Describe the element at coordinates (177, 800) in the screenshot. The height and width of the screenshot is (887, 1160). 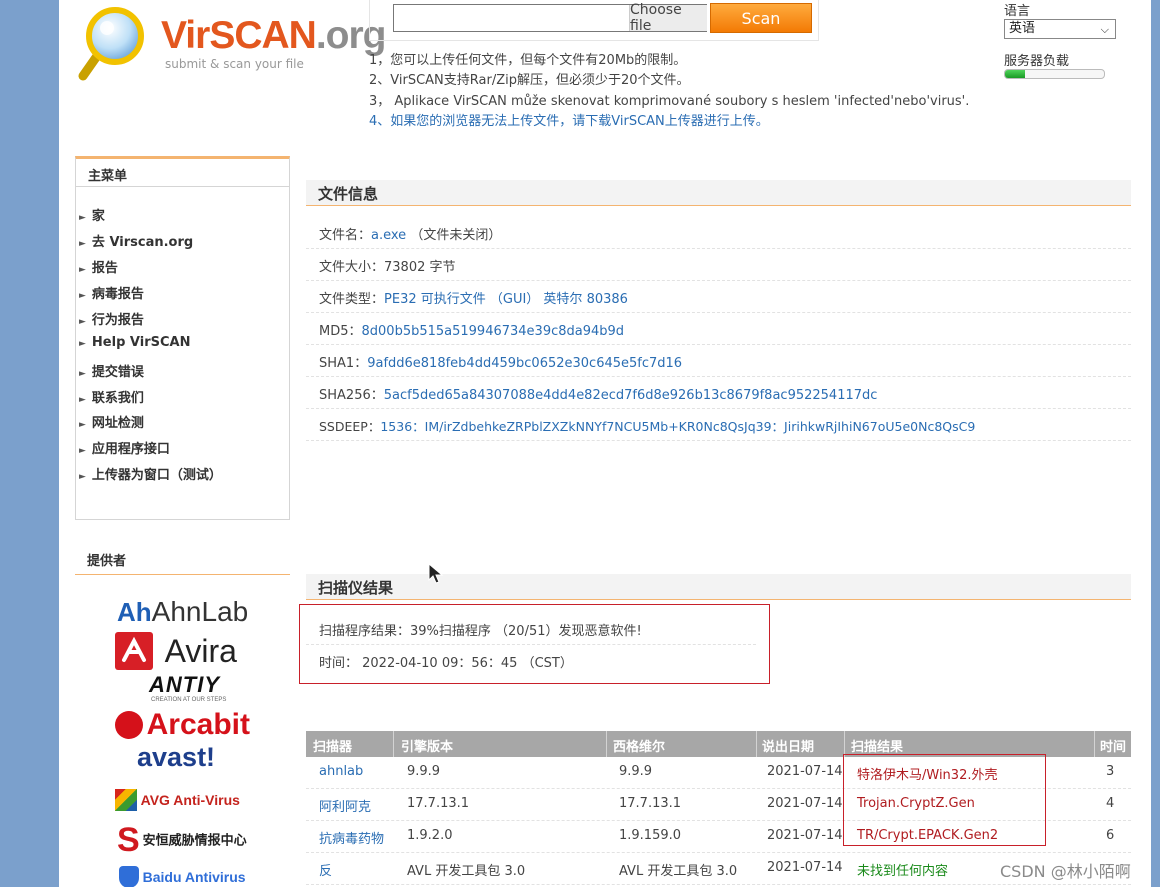
I see `avg-logo: AVG Anti-Virus` at that location.